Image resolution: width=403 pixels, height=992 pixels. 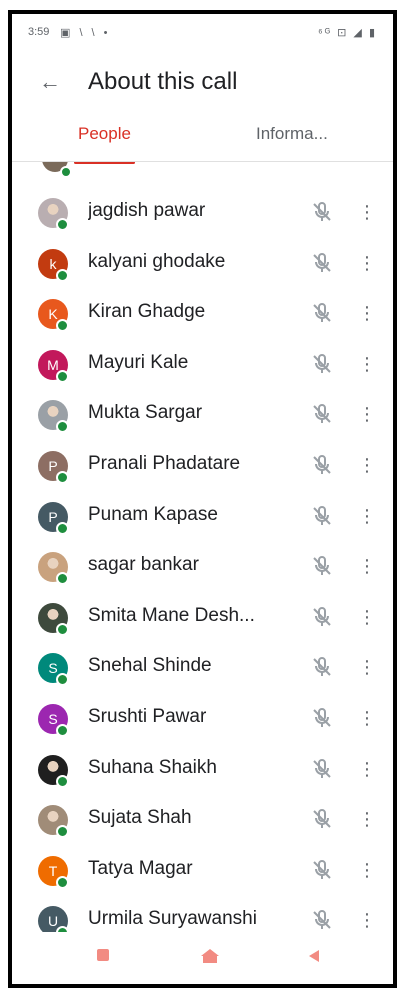 What do you see at coordinates (143, 565) in the screenshot?
I see `participant-name: sagar bankar` at bounding box center [143, 565].